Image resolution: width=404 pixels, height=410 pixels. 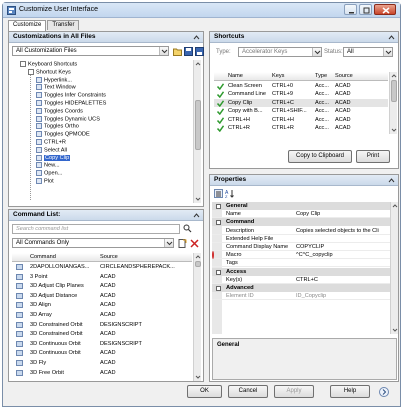 I want to click on copy-to-clipboard-button: Copy to Clipboard, so click(x=320, y=156).